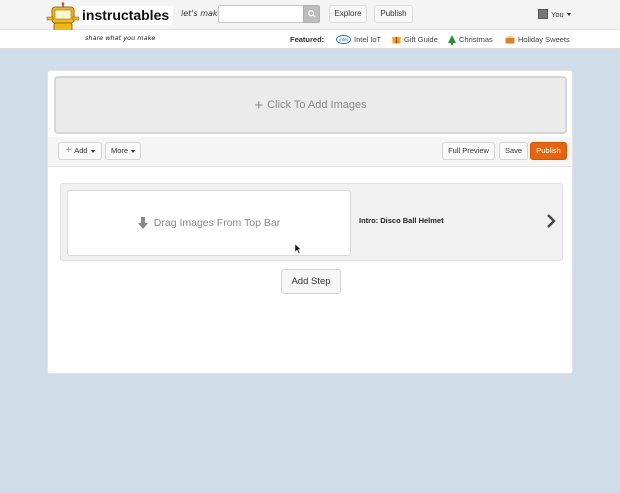 This screenshot has height=493, width=620. What do you see at coordinates (217, 223) in the screenshot?
I see `step-dropzone-label: Drag Images From Top Bar` at bounding box center [217, 223].